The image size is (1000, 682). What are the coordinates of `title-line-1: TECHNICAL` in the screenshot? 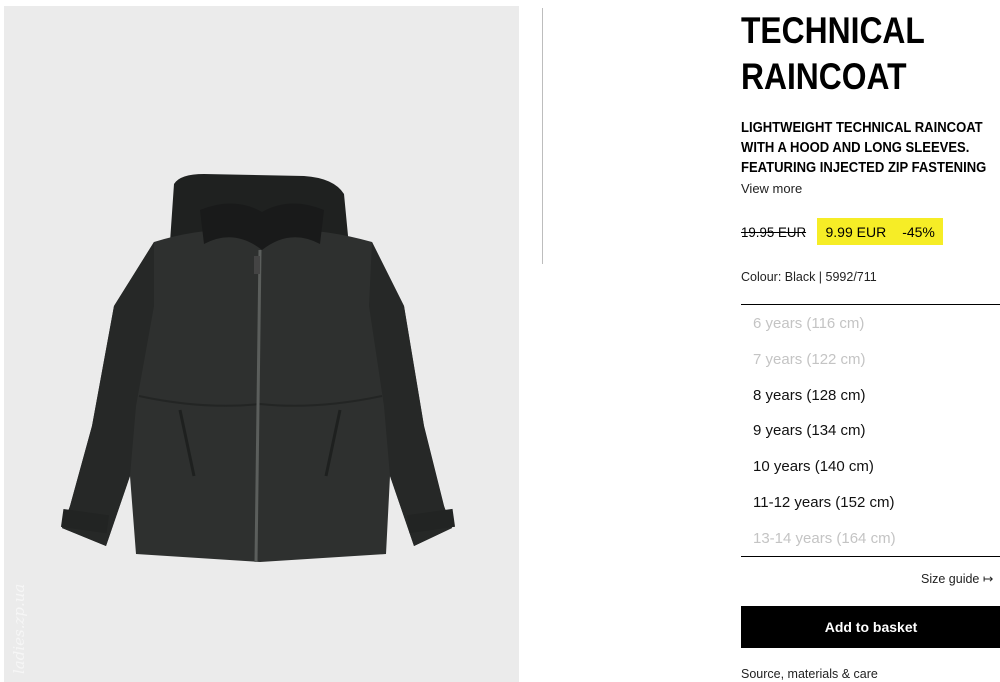 It's located at (833, 30).